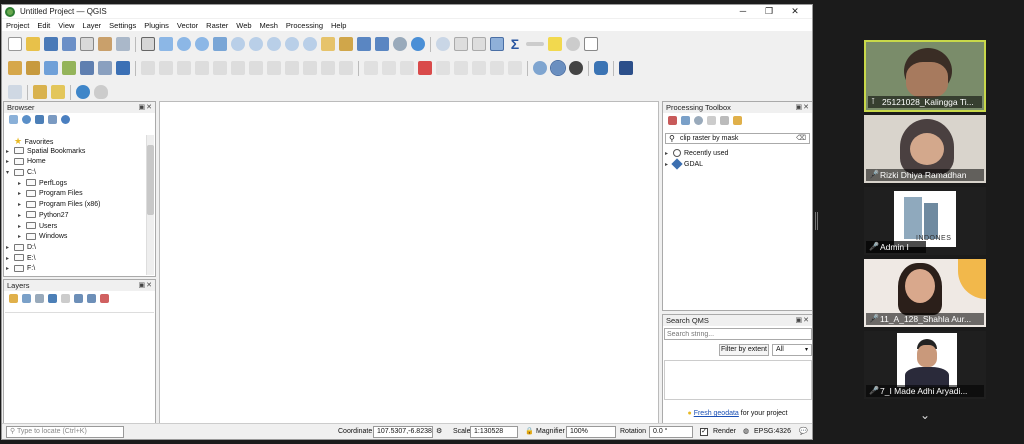 This screenshot has width=1024, height=444. What do you see at coordinates (256, 44) in the screenshot?
I see `zoom-layer-icon` at bounding box center [256, 44].